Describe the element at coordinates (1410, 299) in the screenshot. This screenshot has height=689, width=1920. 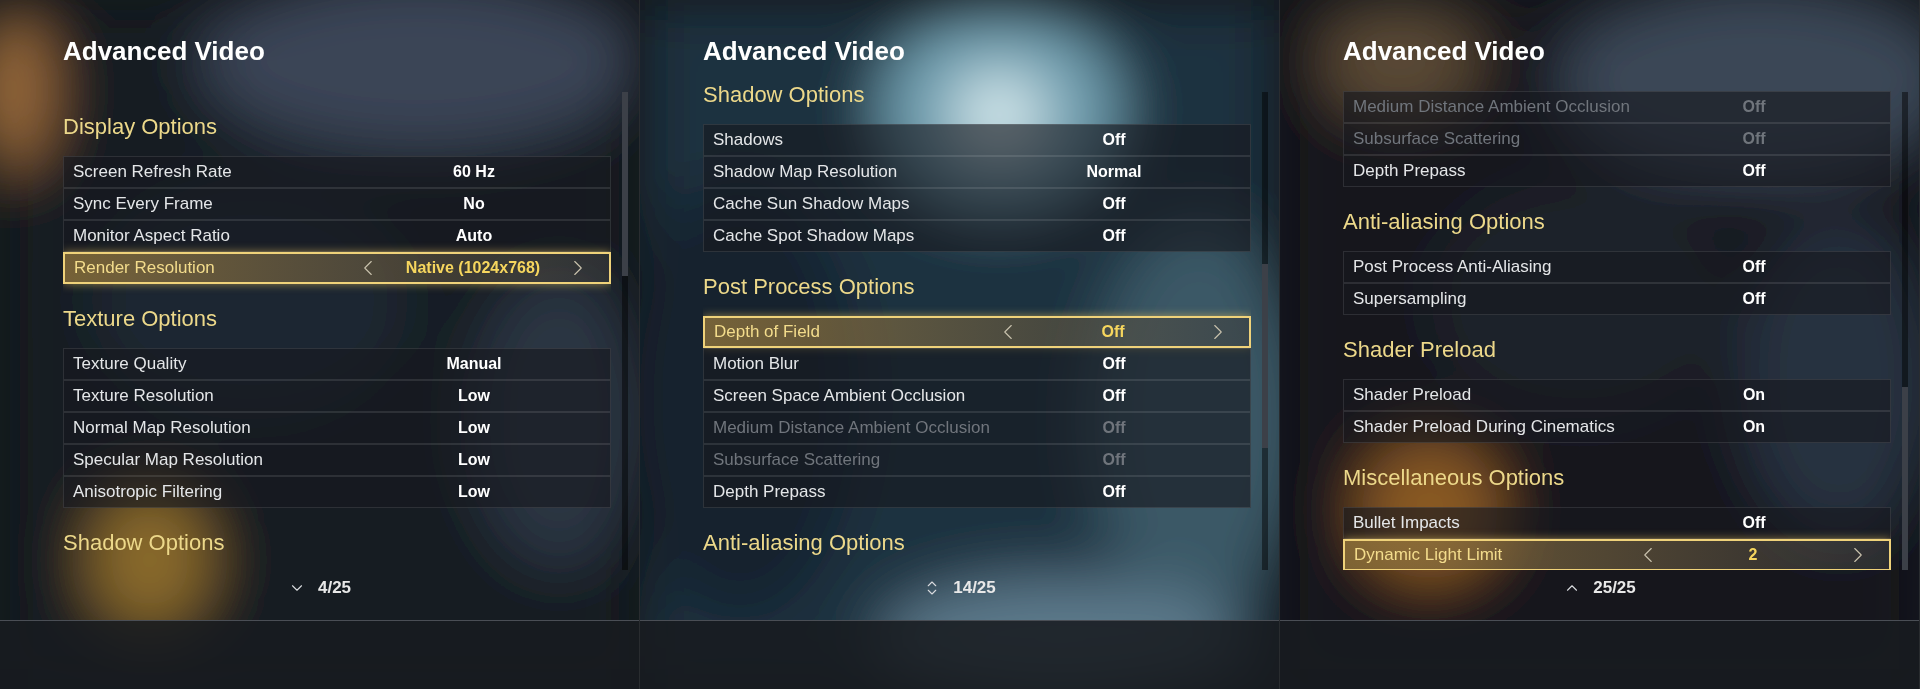
I see `setting-label: Supersampling` at that location.